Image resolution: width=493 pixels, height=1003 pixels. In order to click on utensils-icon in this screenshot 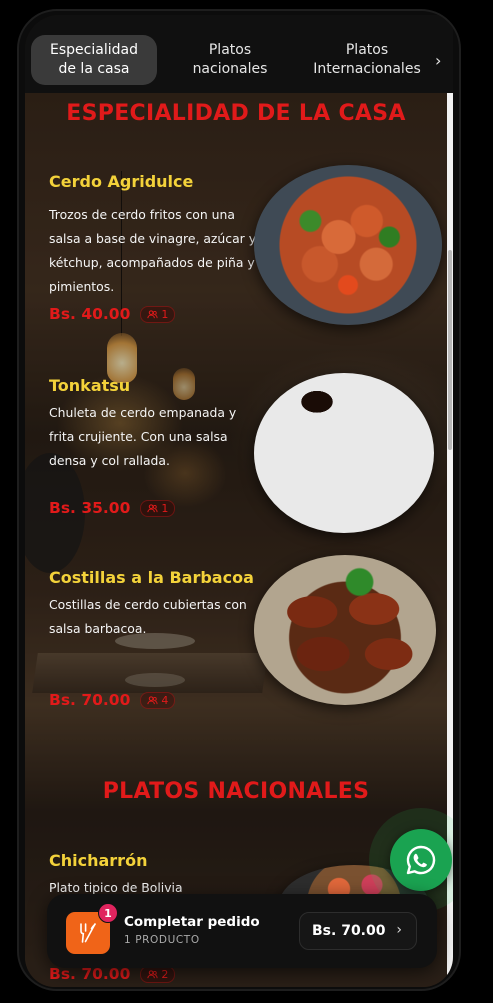, I will do `click(88, 933)`.